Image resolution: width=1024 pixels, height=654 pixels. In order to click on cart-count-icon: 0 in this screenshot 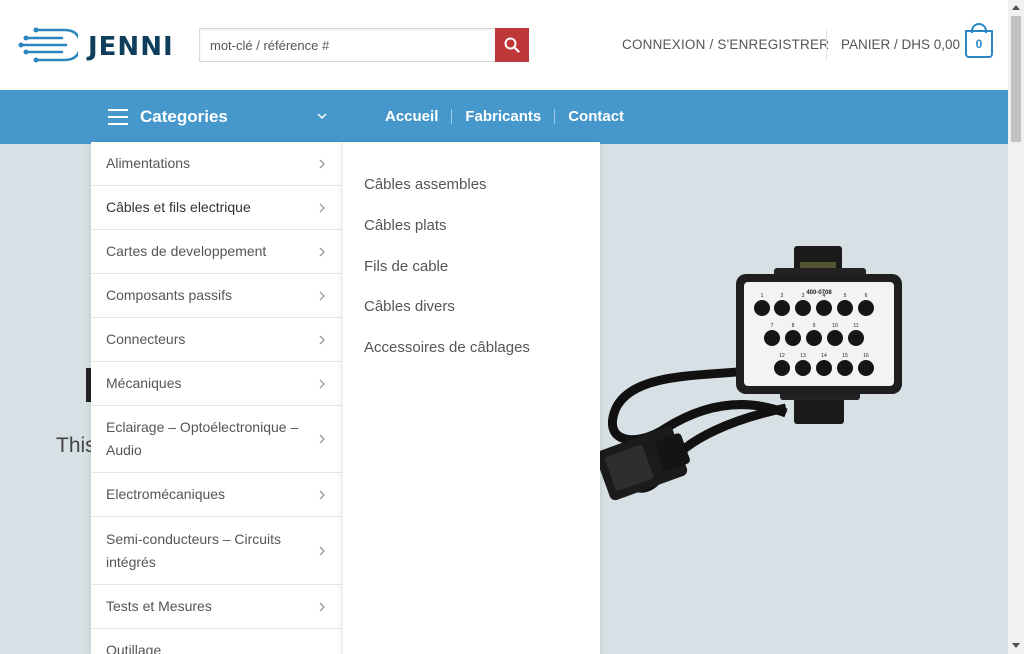, I will do `click(979, 44)`.